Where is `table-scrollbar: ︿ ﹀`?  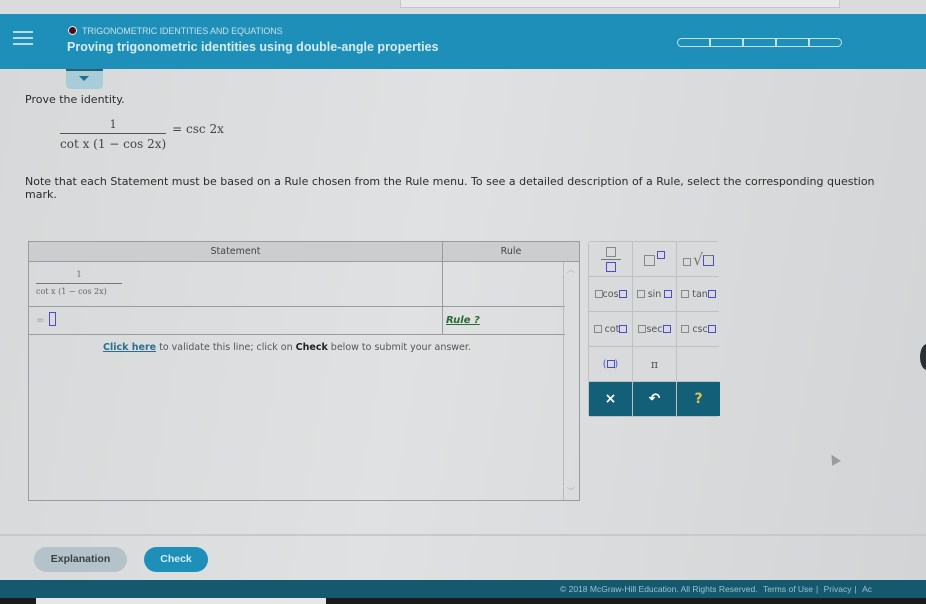 table-scrollbar: ︿ ﹀ is located at coordinates (571, 381).